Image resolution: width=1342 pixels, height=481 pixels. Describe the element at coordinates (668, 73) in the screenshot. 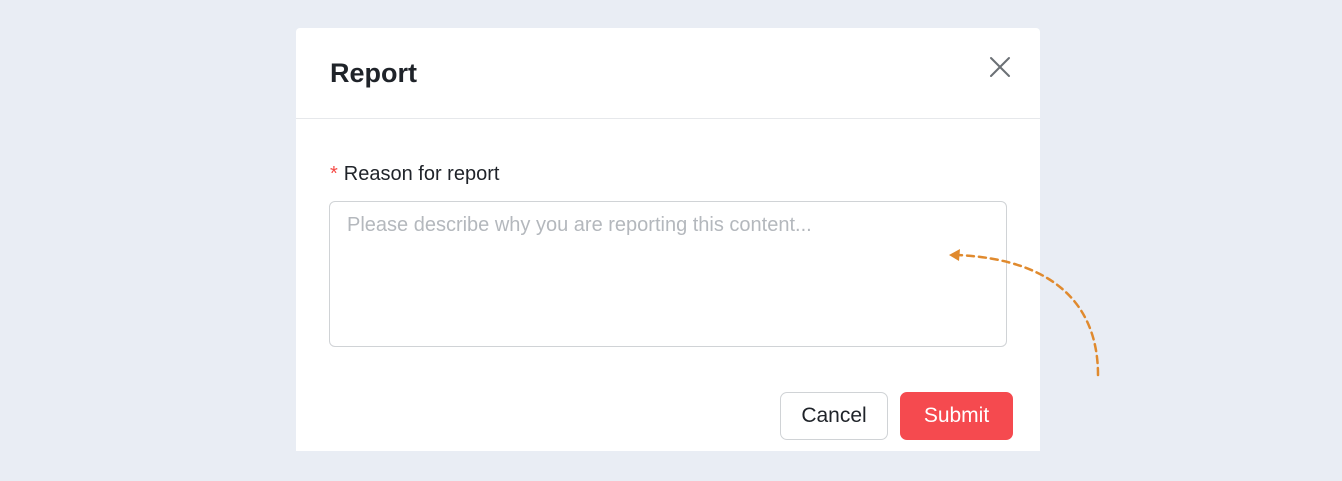

I see `dialog-header: Report` at that location.